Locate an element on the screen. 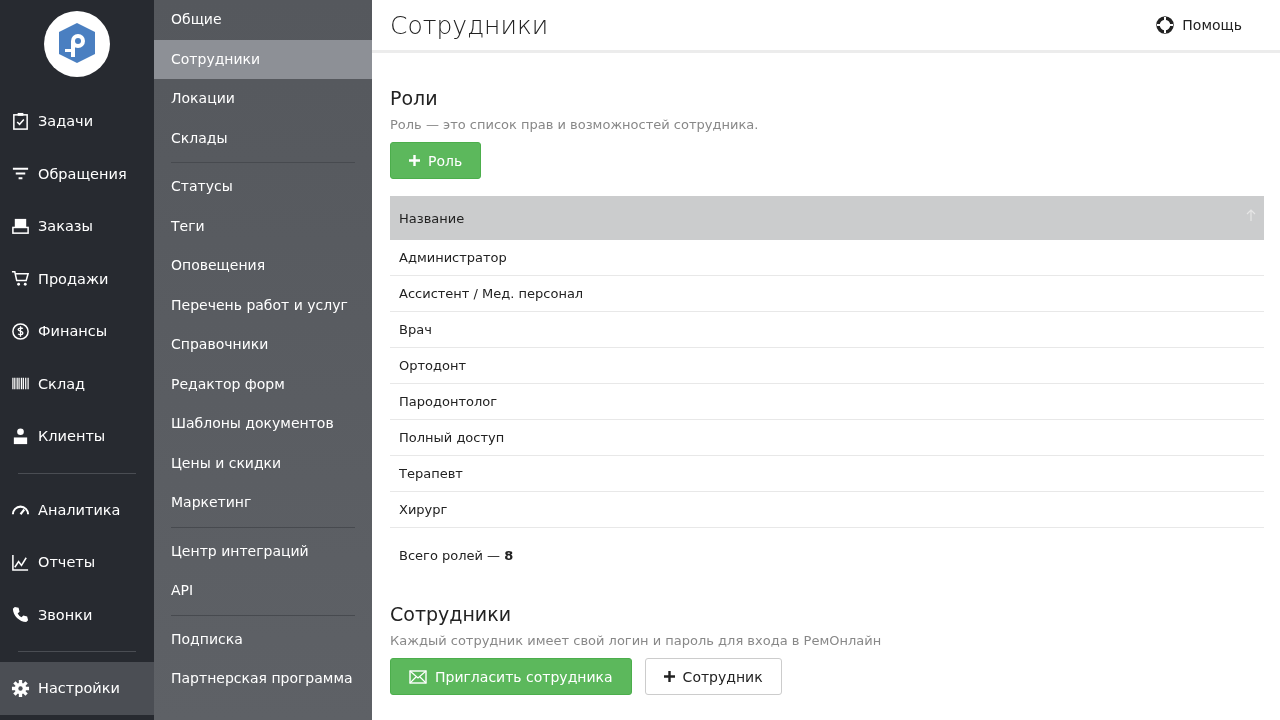 Image resolution: width=1280 pixels, height=720 pixels. nav-item: Клиенты is located at coordinates (77, 436).